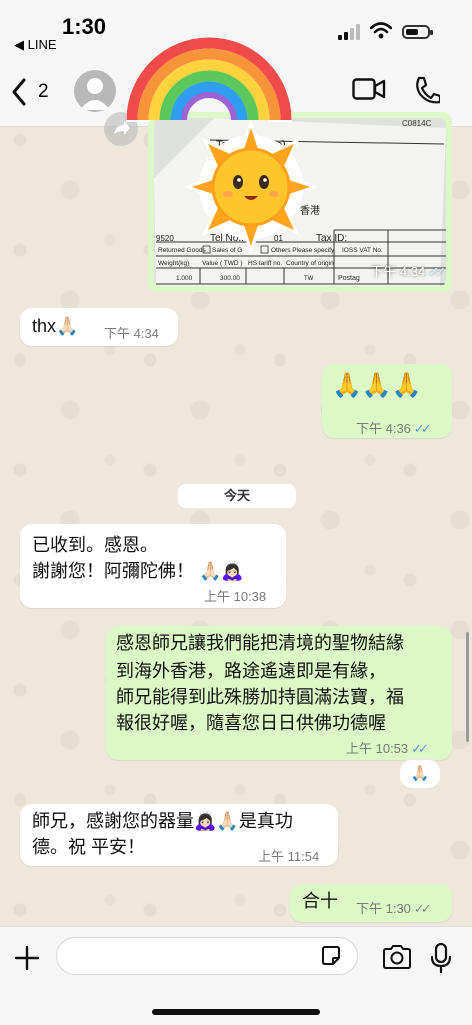  Describe the element at coordinates (394, 428) in the screenshot. I see `message-time: 下午 4:36 ✓✓` at that location.